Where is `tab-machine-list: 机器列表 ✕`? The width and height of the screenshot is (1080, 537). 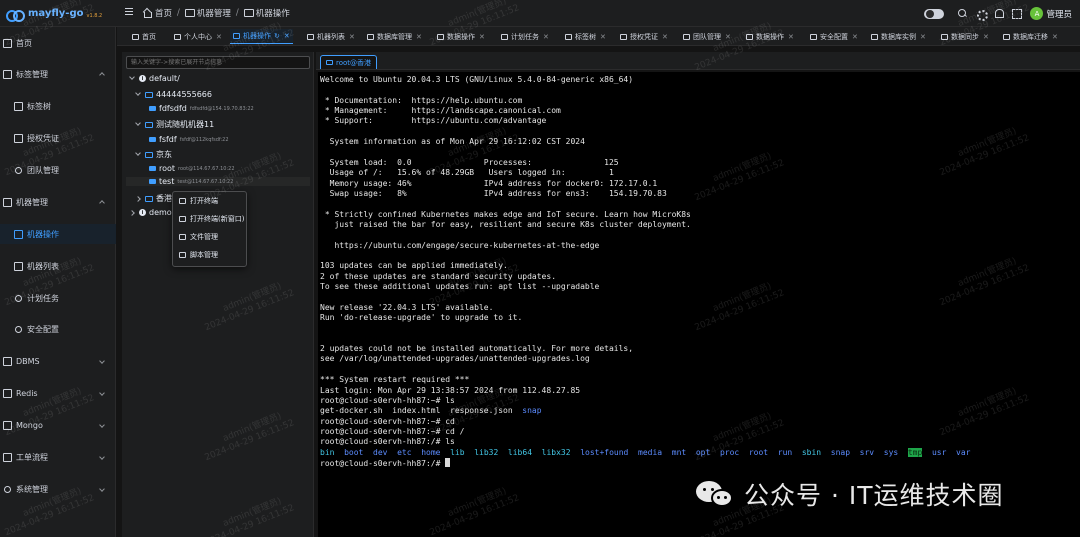 tab-machine-list: 机器列表 ✕ is located at coordinates (331, 36).